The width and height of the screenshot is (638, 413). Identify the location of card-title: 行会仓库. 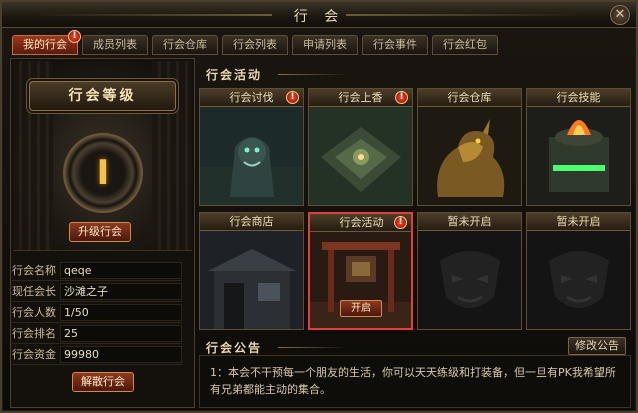
(469, 98).